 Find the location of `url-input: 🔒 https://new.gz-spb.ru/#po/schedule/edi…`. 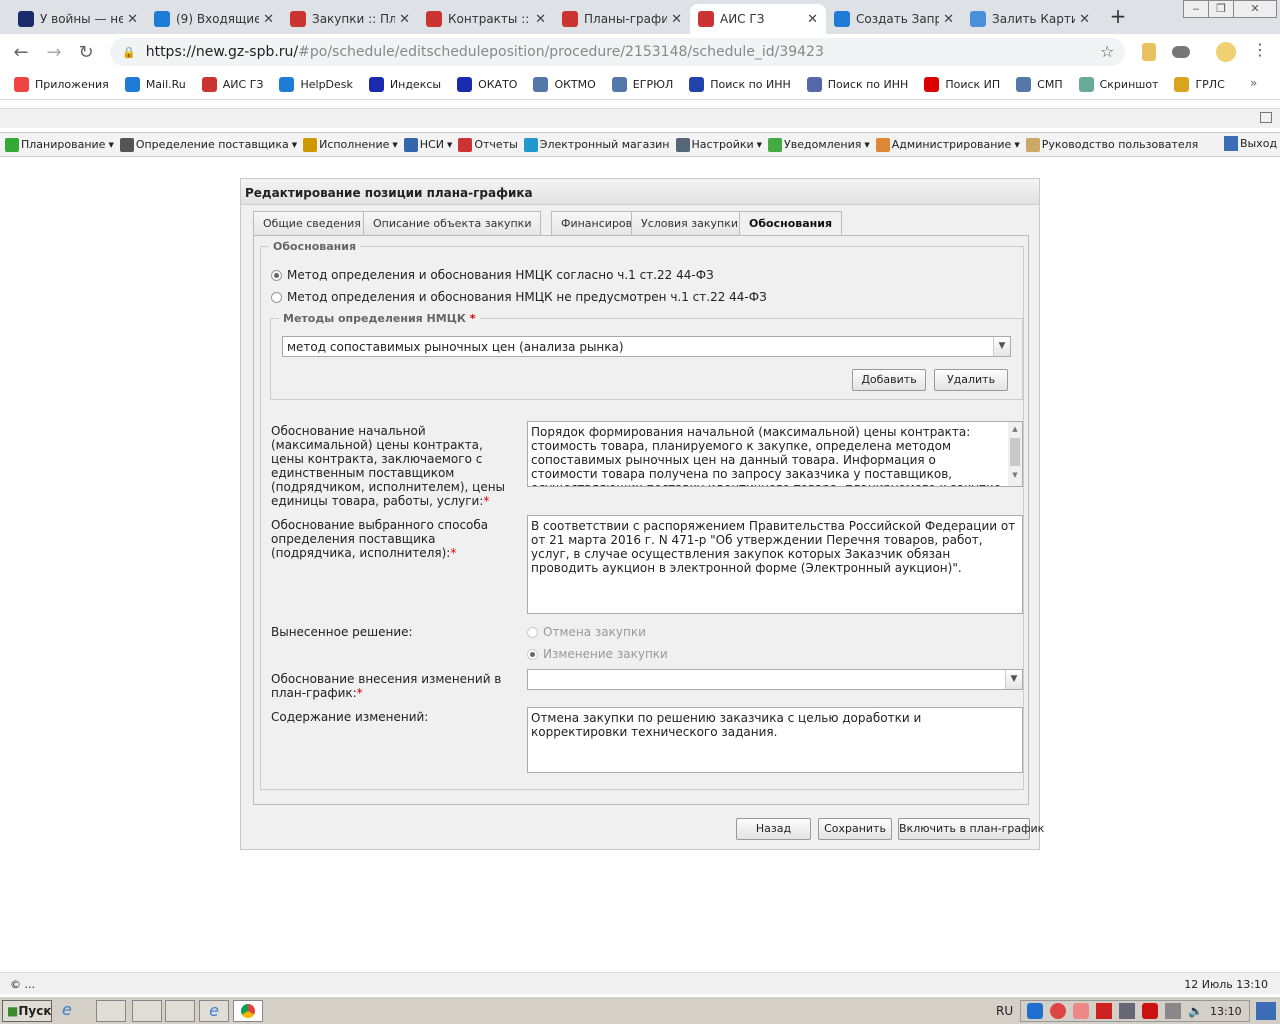

url-input: 🔒 https://new.gz-spb.ru/#po/schedule/edi… is located at coordinates (617, 52).